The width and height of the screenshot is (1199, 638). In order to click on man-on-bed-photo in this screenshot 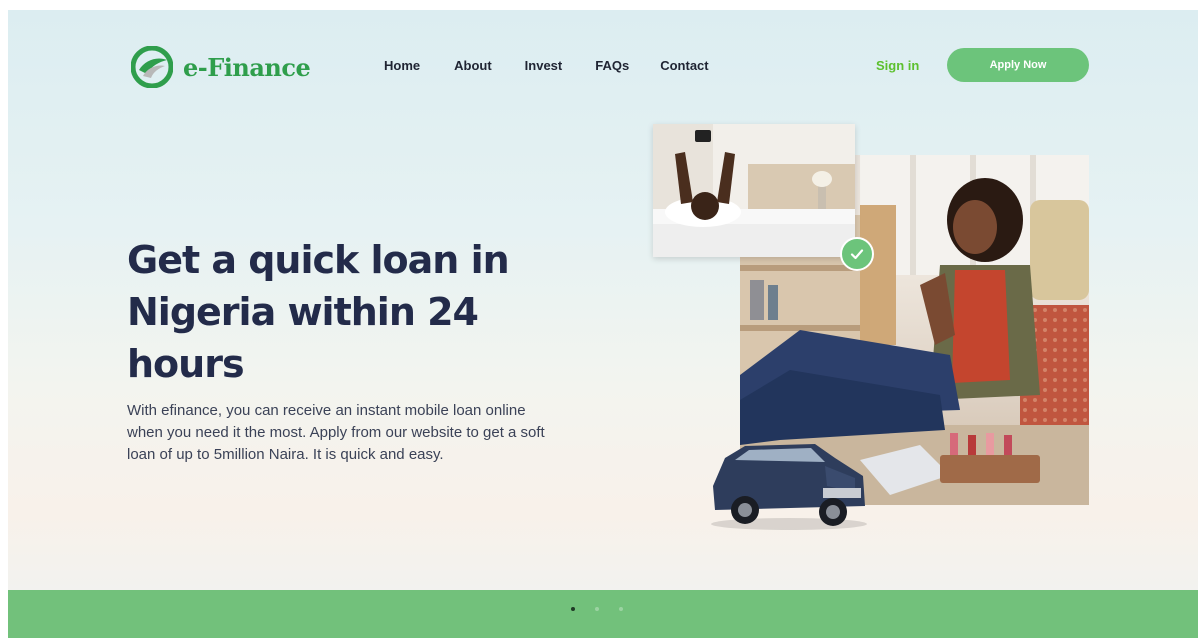, I will do `click(754, 190)`.